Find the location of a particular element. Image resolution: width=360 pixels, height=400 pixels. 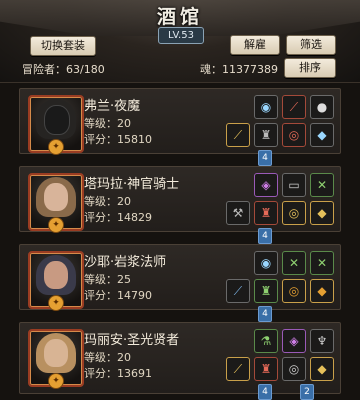

hero-name: 沙耶·岩浆法师 is located at coordinates (125, 262).